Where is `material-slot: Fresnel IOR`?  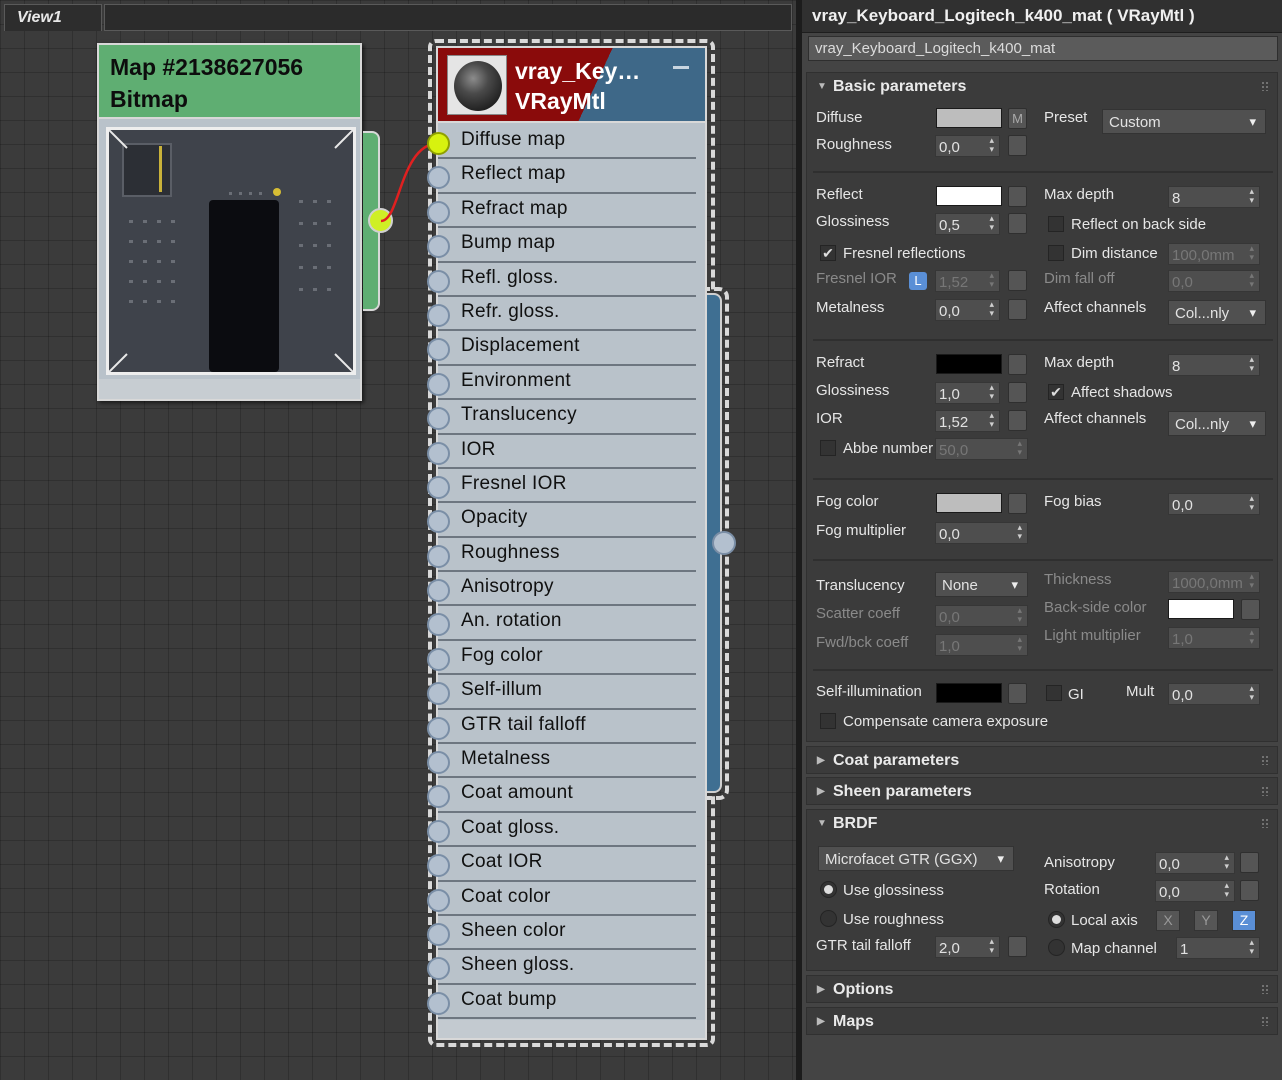 material-slot: Fresnel IOR is located at coordinates (561, 486).